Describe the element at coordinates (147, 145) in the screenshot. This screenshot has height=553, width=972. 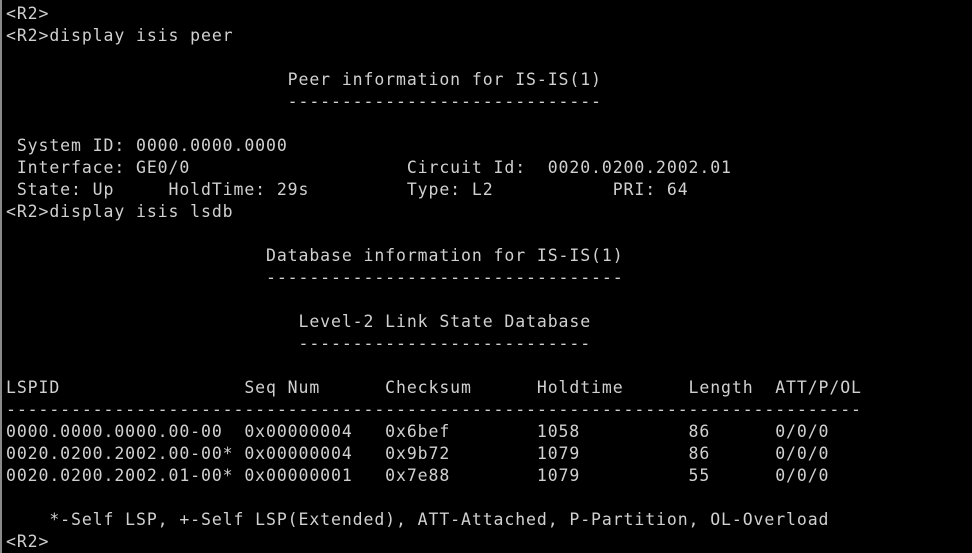
I see `peer-system-id: System ID: 0000.0000.0000` at that location.